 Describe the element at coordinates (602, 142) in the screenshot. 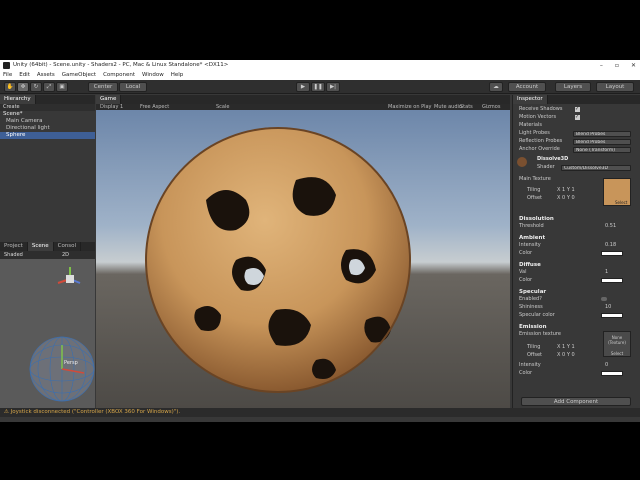

I see `reflection-probes-dropdown: Blend Probes` at that location.